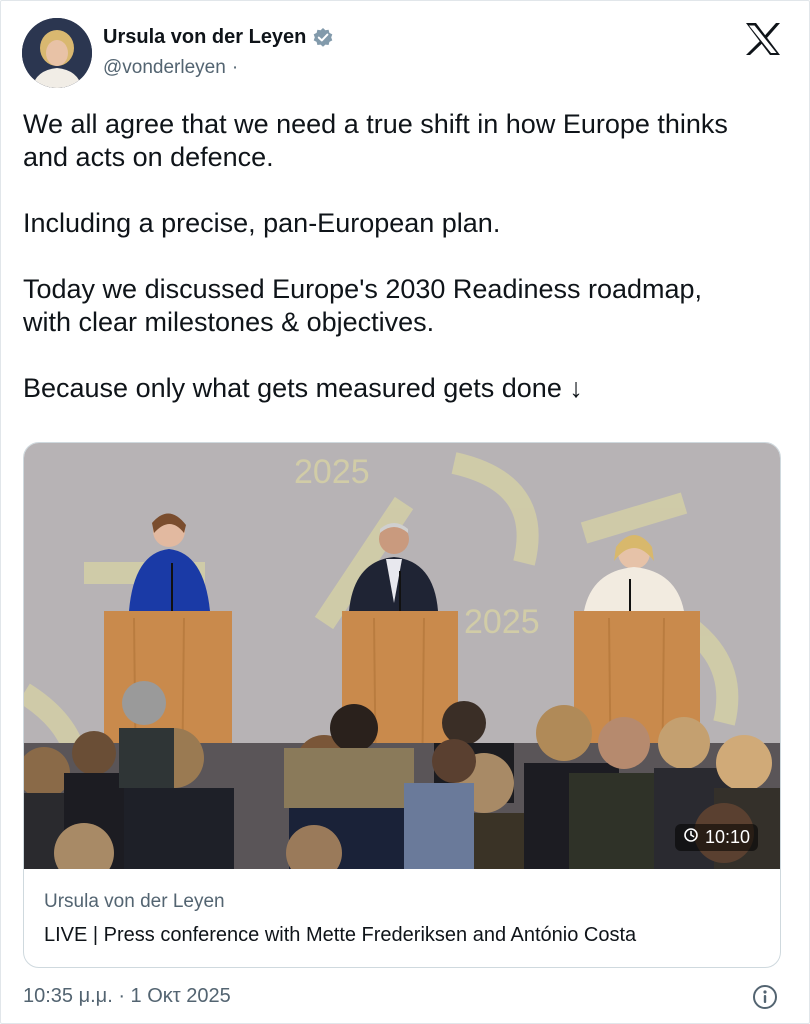  Describe the element at coordinates (134, 901) in the screenshot. I see `card-author: Ursula von der Leyen` at that location.